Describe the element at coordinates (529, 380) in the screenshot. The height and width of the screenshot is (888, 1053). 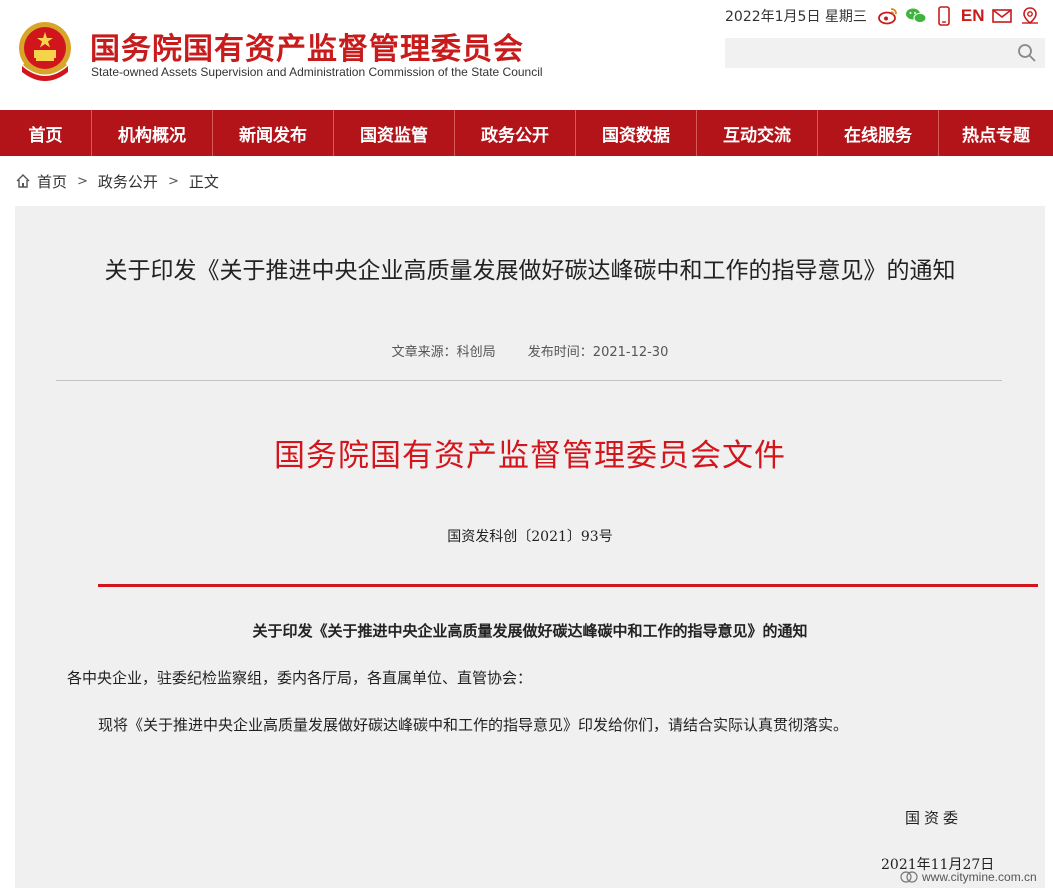
I see `meta-divider` at that location.